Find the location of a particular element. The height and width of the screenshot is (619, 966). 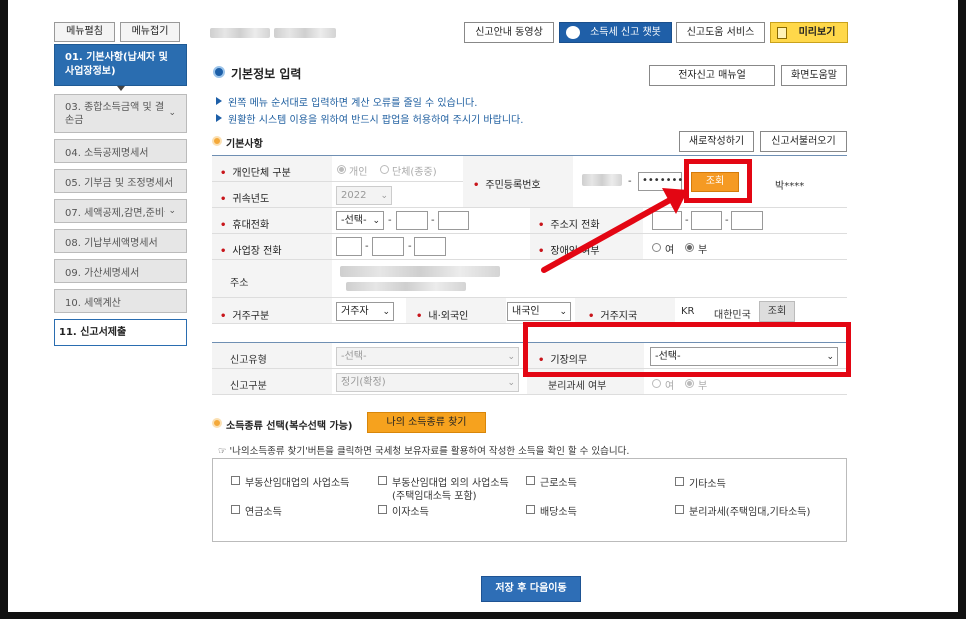

biz-phone-last-input is located at coordinates (430, 246).